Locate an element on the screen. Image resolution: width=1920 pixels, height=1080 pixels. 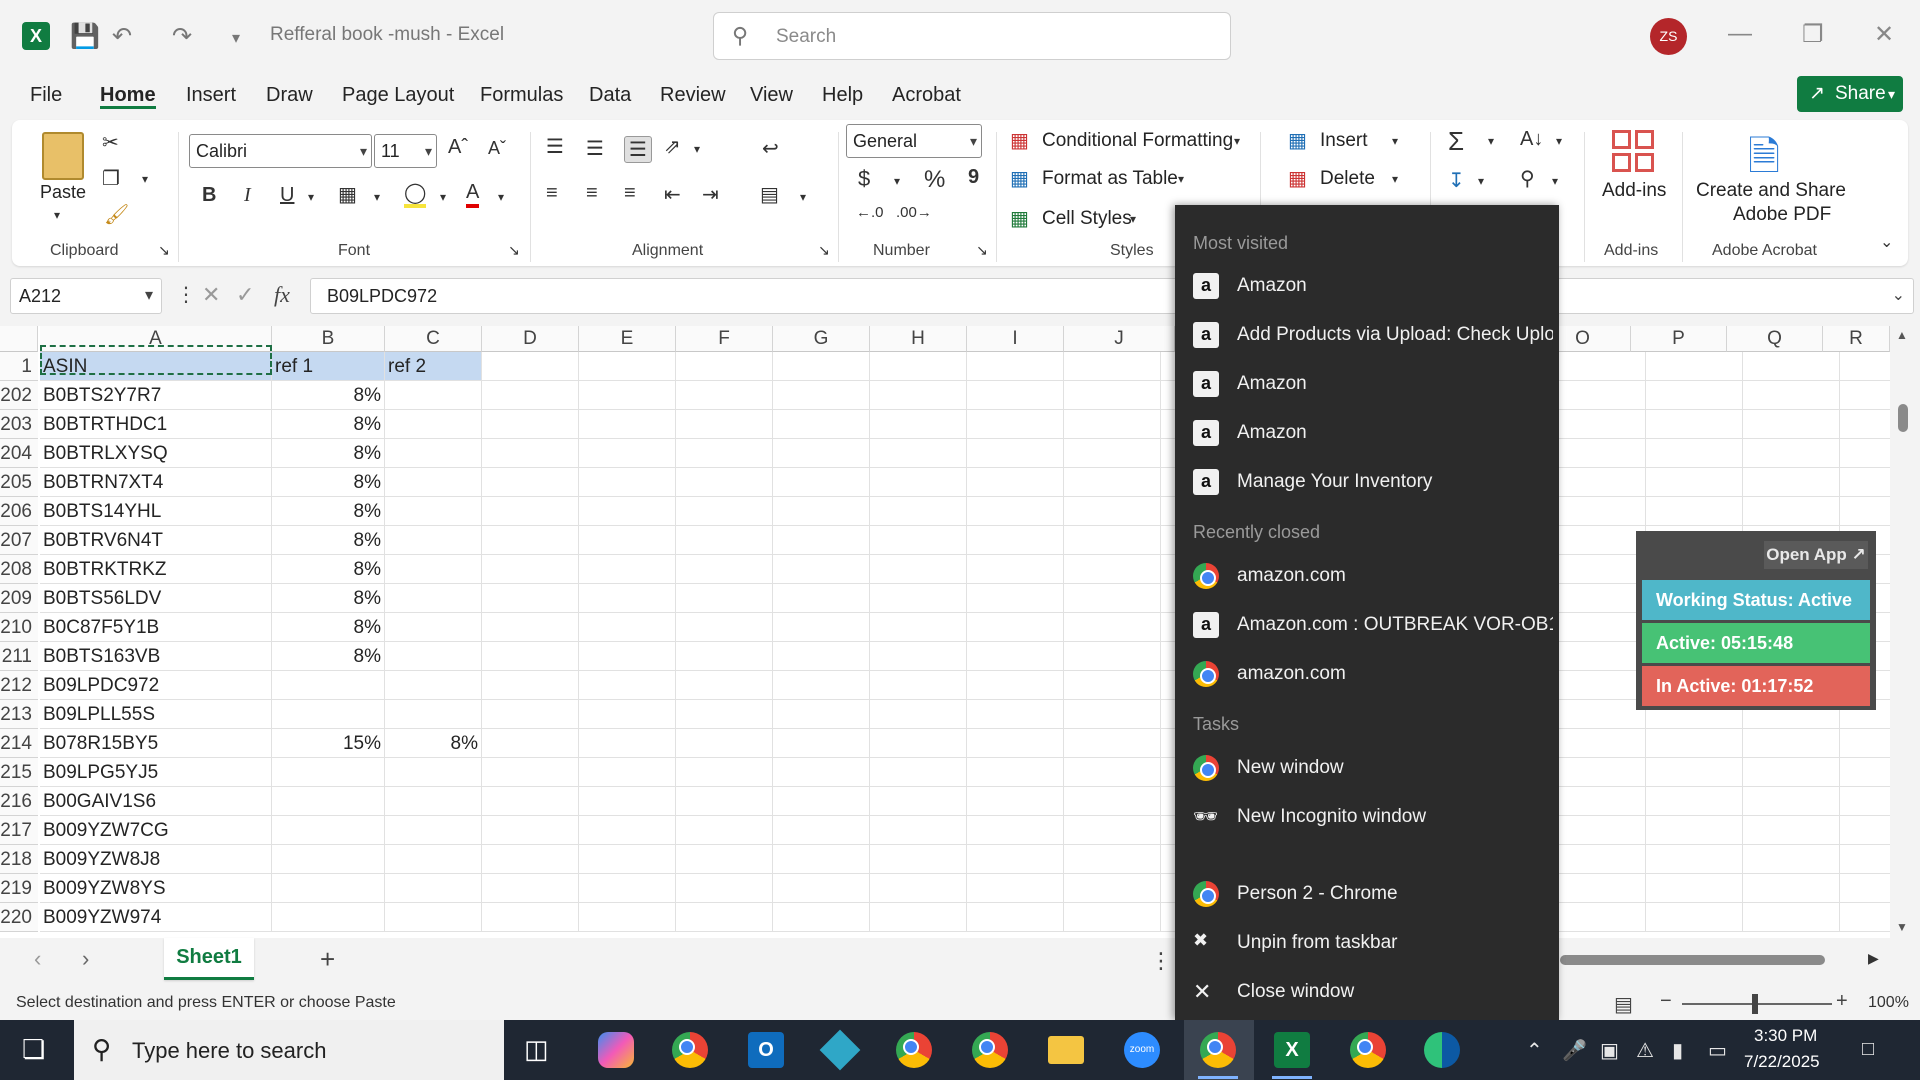
share-button: ↗ Share ▾ is located at coordinates (1850, 94).